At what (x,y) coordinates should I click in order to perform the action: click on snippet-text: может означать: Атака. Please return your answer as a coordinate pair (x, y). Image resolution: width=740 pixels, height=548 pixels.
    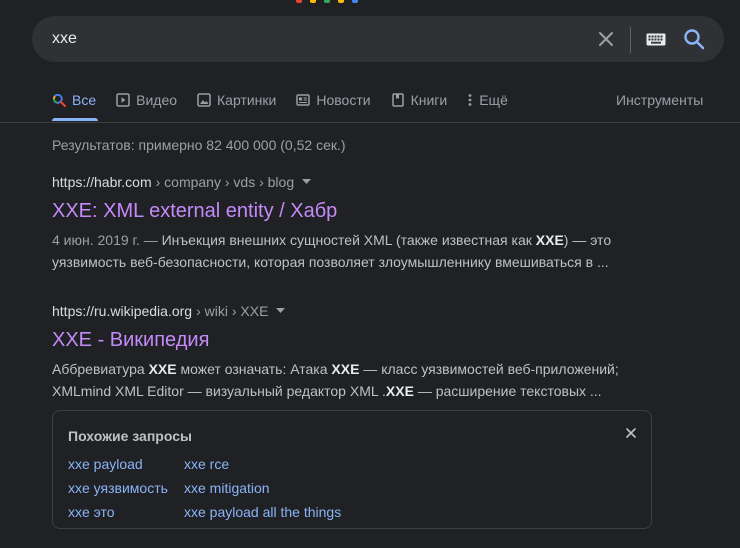
    Looking at the image, I should click on (254, 369).